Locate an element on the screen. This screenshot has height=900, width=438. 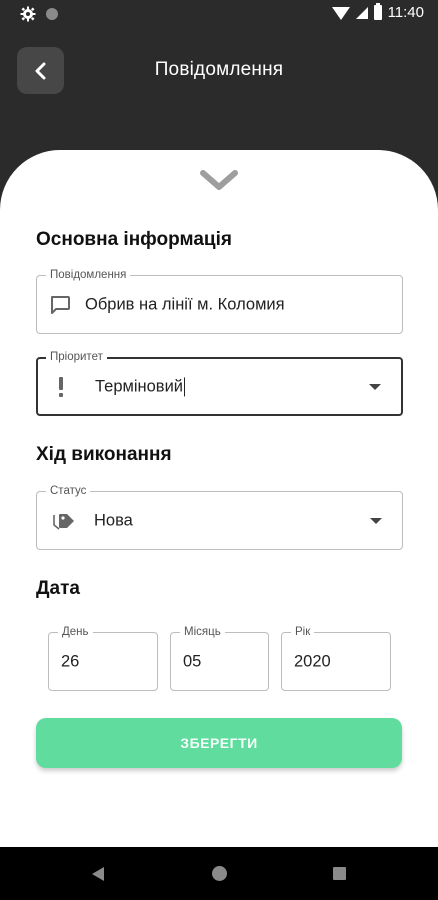
exclamation-icon is located at coordinates (61, 387).